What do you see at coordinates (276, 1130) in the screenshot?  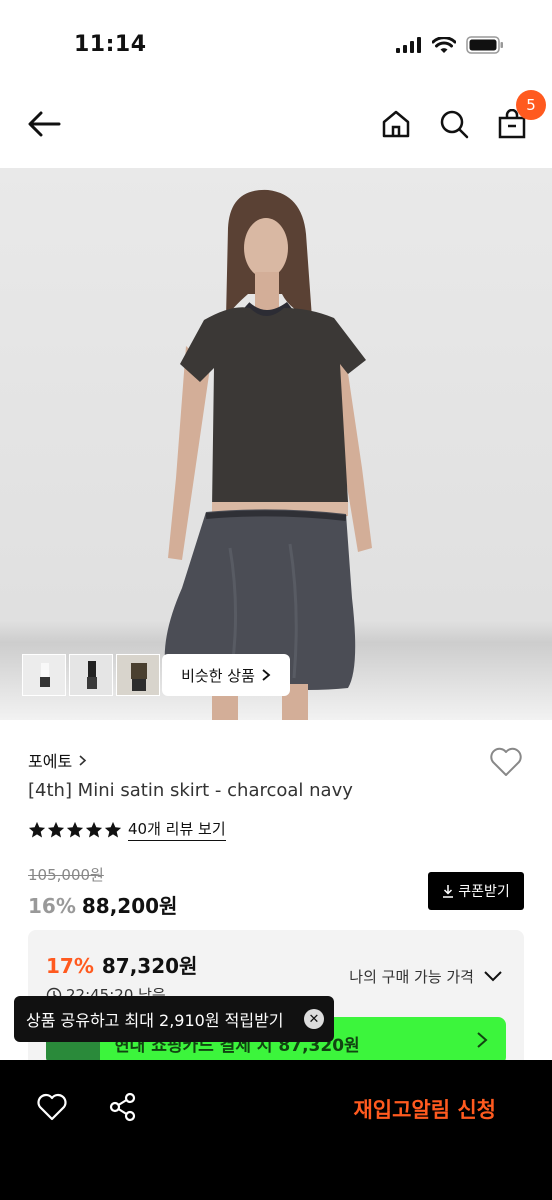 I see `bottom-action-bar: 재입고알림 신청` at bounding box center [276, 1130].